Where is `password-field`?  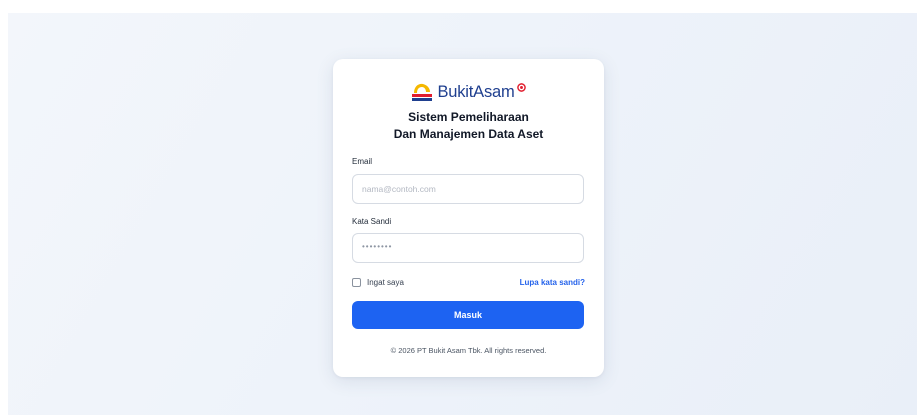 password-field is located at coordinates (468, 248).